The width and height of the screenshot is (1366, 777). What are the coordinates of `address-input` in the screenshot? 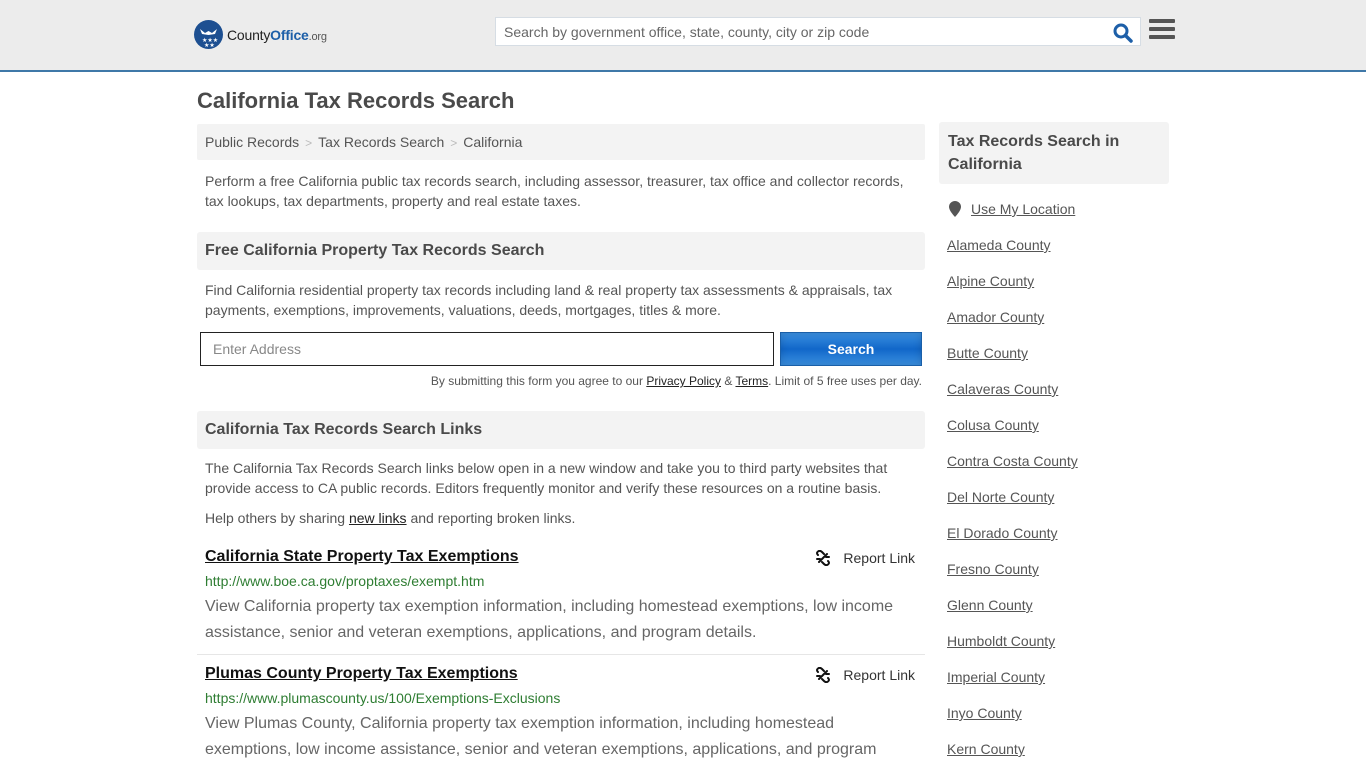 It's located at (487, 349).